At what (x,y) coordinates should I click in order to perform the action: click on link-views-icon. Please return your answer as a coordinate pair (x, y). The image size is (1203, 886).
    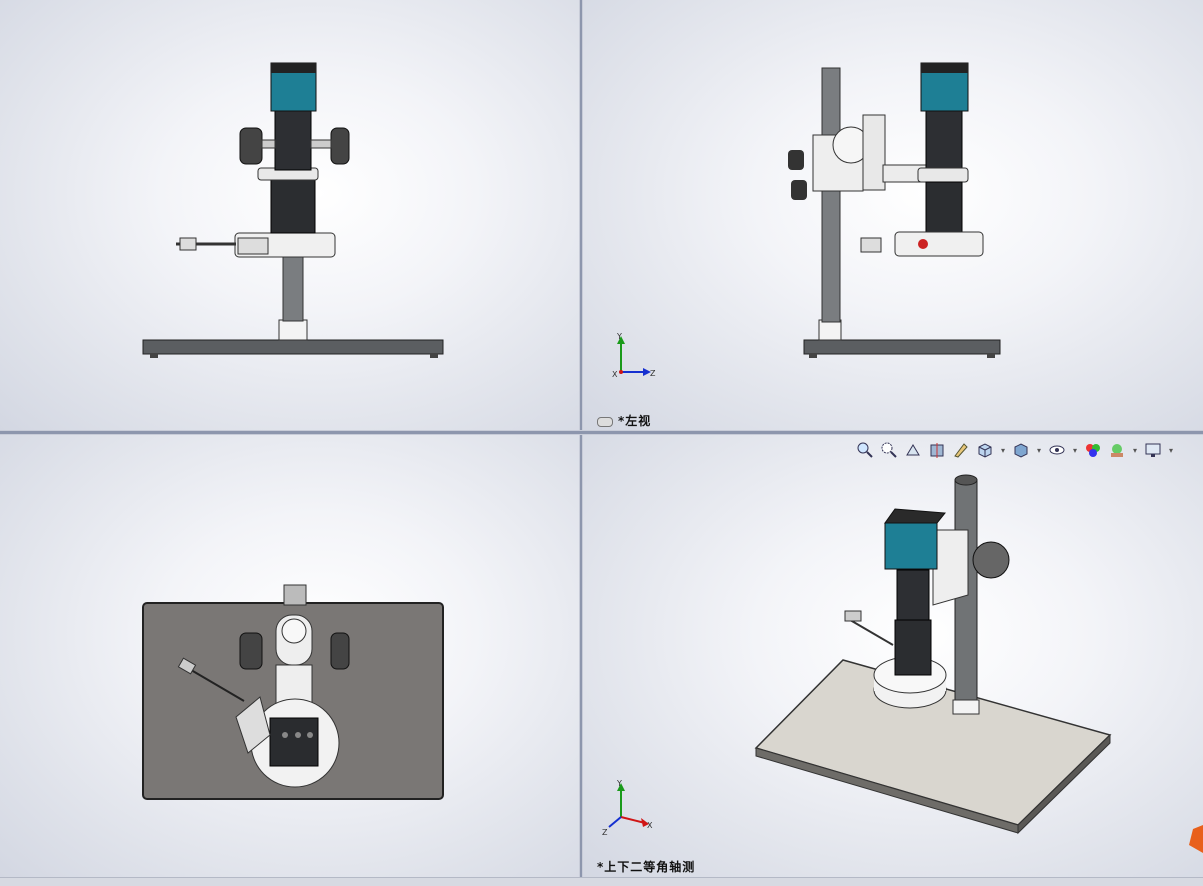
    Looking at the image, I should click on (605, 421).